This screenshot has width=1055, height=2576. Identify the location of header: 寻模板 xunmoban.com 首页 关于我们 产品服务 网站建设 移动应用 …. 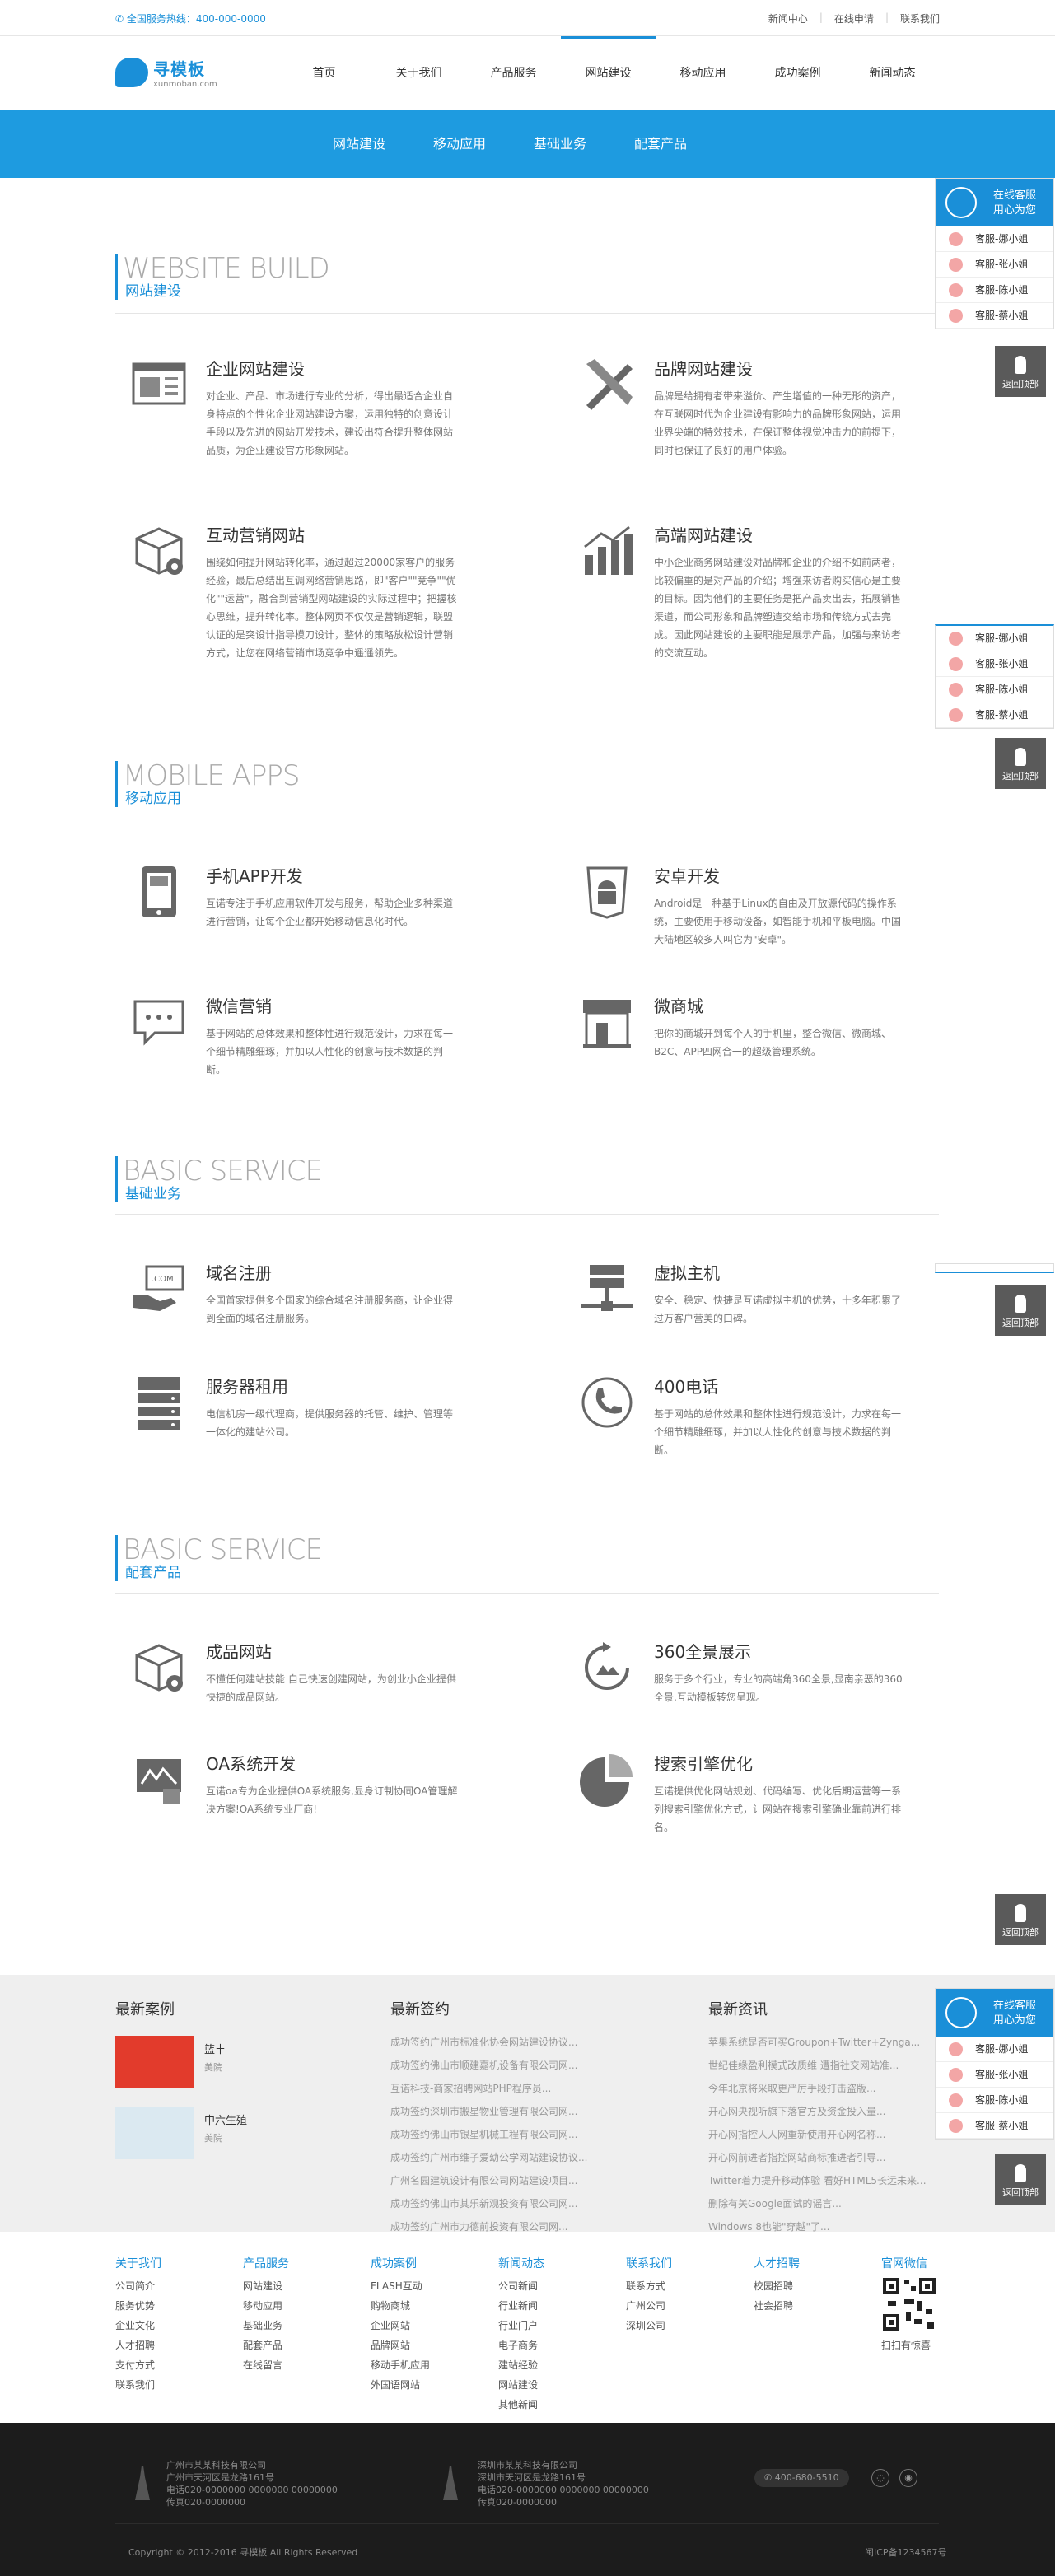
(527, 73).